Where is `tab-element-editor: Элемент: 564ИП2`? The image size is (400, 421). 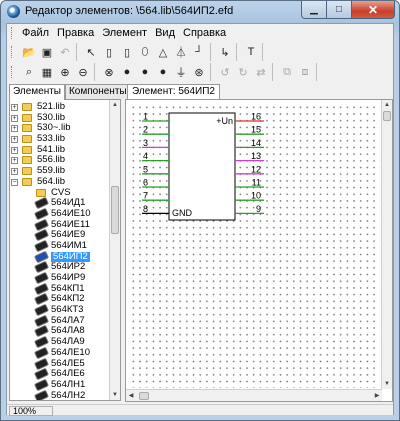
tab-element-editor: Элемент: 564ИП2 is located at coordinates (173, 91).